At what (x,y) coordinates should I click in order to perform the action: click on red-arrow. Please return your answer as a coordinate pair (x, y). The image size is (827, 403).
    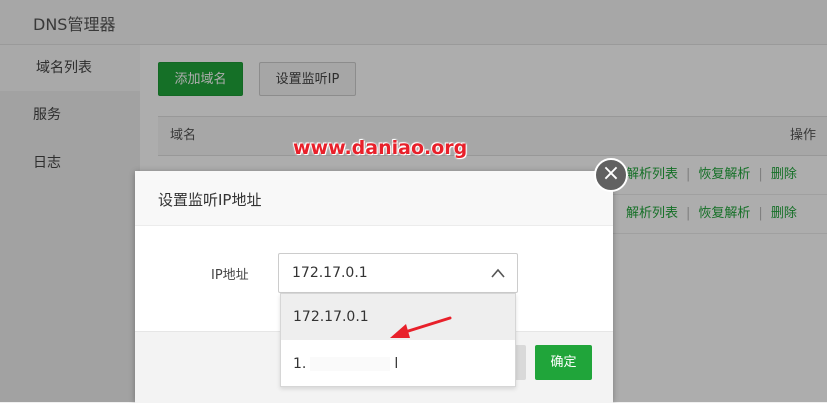
    Looking at the image, I should click on (421, 327).